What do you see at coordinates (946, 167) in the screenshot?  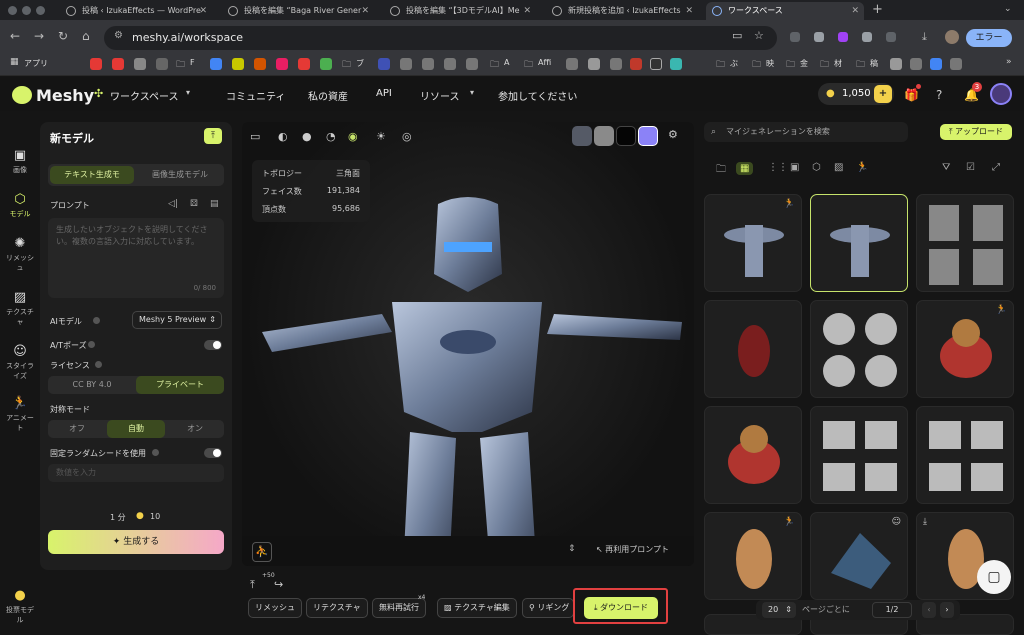 I see `filter-icon: ⛛` at bounding box center [946, 167].